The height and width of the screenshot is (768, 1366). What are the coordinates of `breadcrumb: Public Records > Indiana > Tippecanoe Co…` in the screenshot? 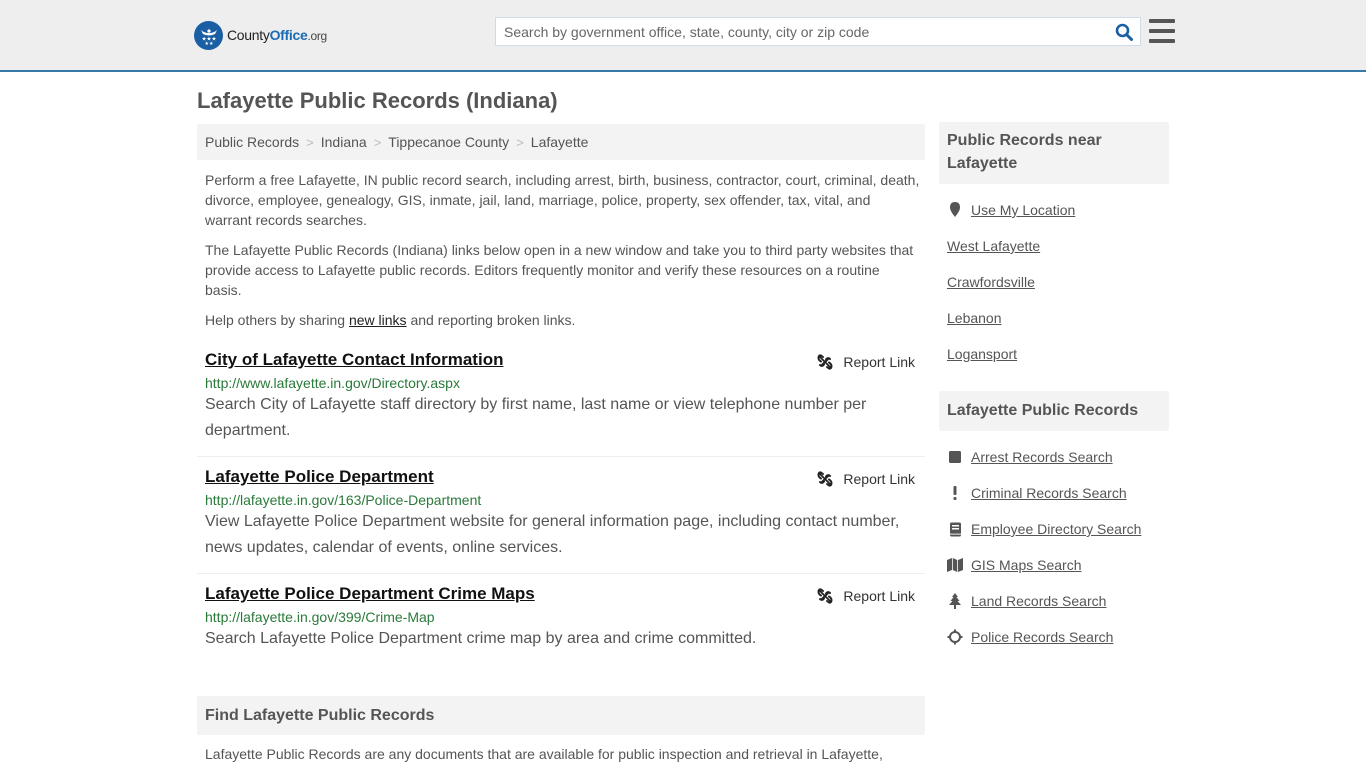 It's located at (561, 142).